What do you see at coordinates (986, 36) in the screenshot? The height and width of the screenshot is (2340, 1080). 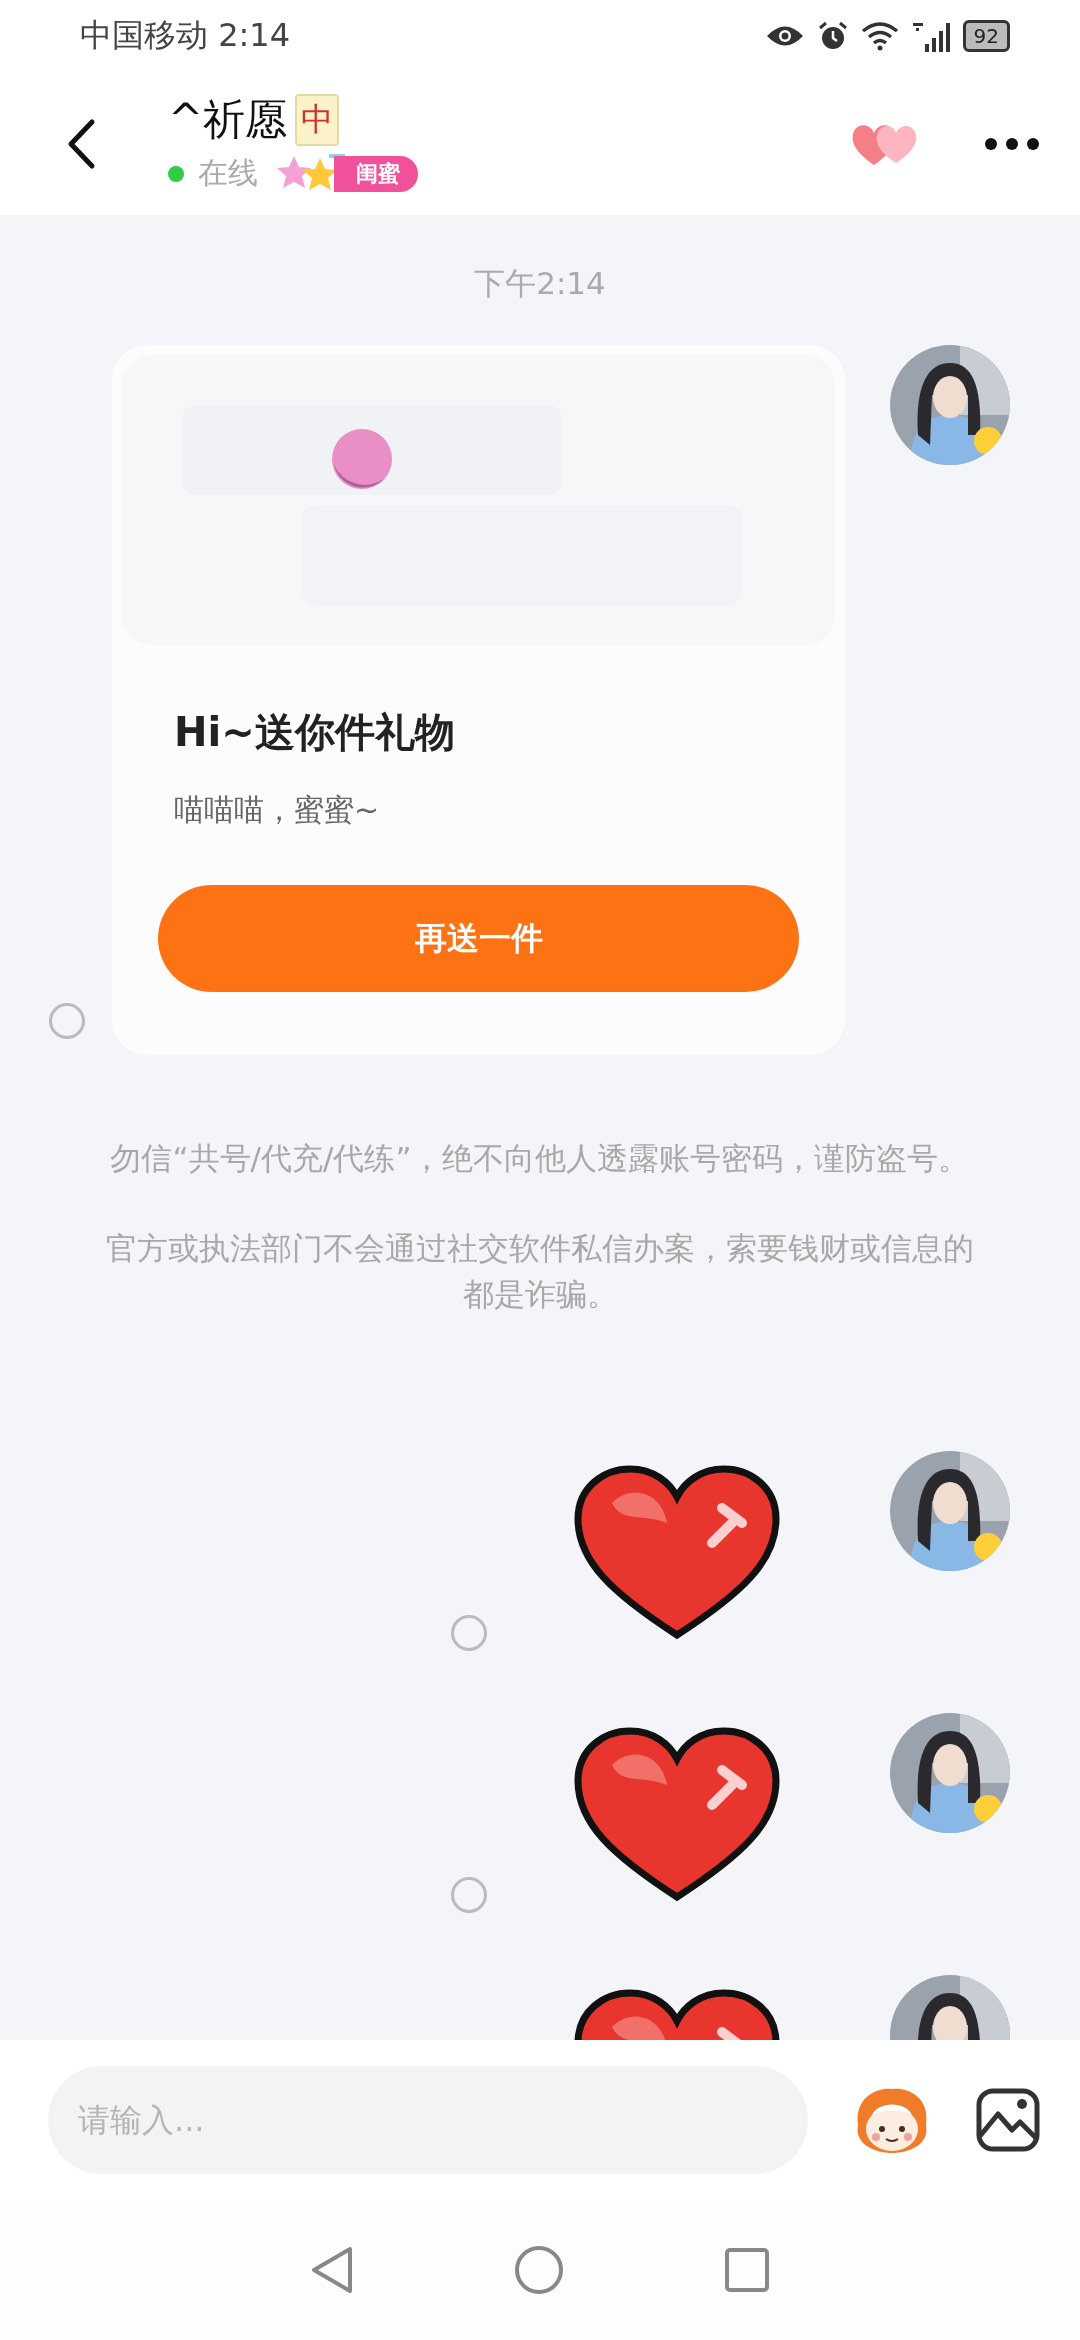 I see `battery-icon: 92` at bounding box center [986, 36].